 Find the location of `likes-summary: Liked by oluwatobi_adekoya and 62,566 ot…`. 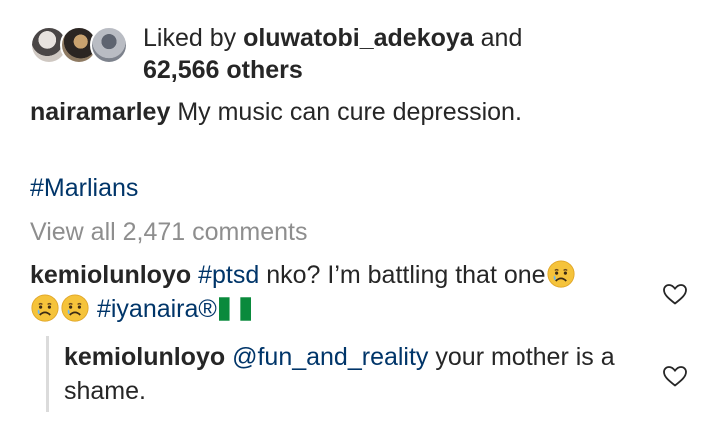

likes-summary: Liked by oluwatobi_adekoya and 62,566 ot… is located at coordinates (373, 54).